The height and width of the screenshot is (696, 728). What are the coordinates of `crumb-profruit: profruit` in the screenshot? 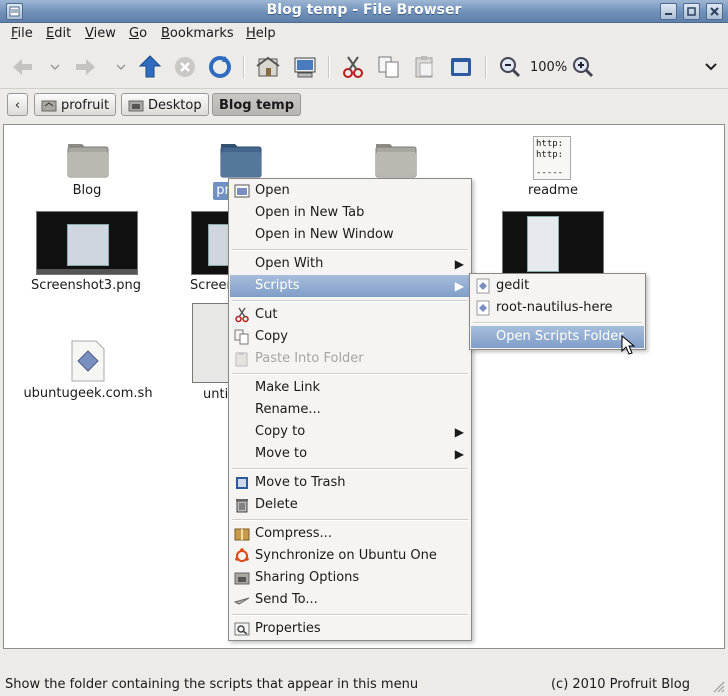 It's located at (75, 104).